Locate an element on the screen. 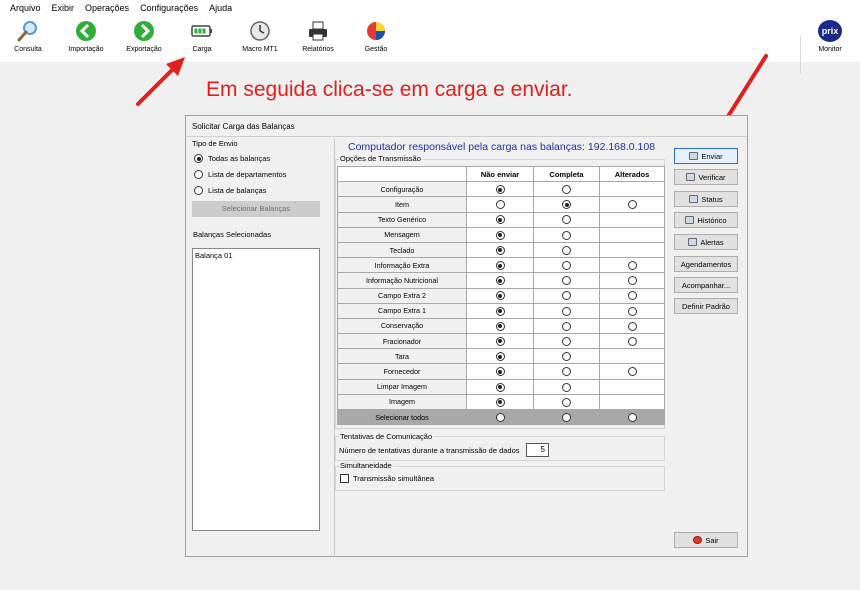  toolbar-relatorios-button: Relatórios is located at coordinates (318, 36).